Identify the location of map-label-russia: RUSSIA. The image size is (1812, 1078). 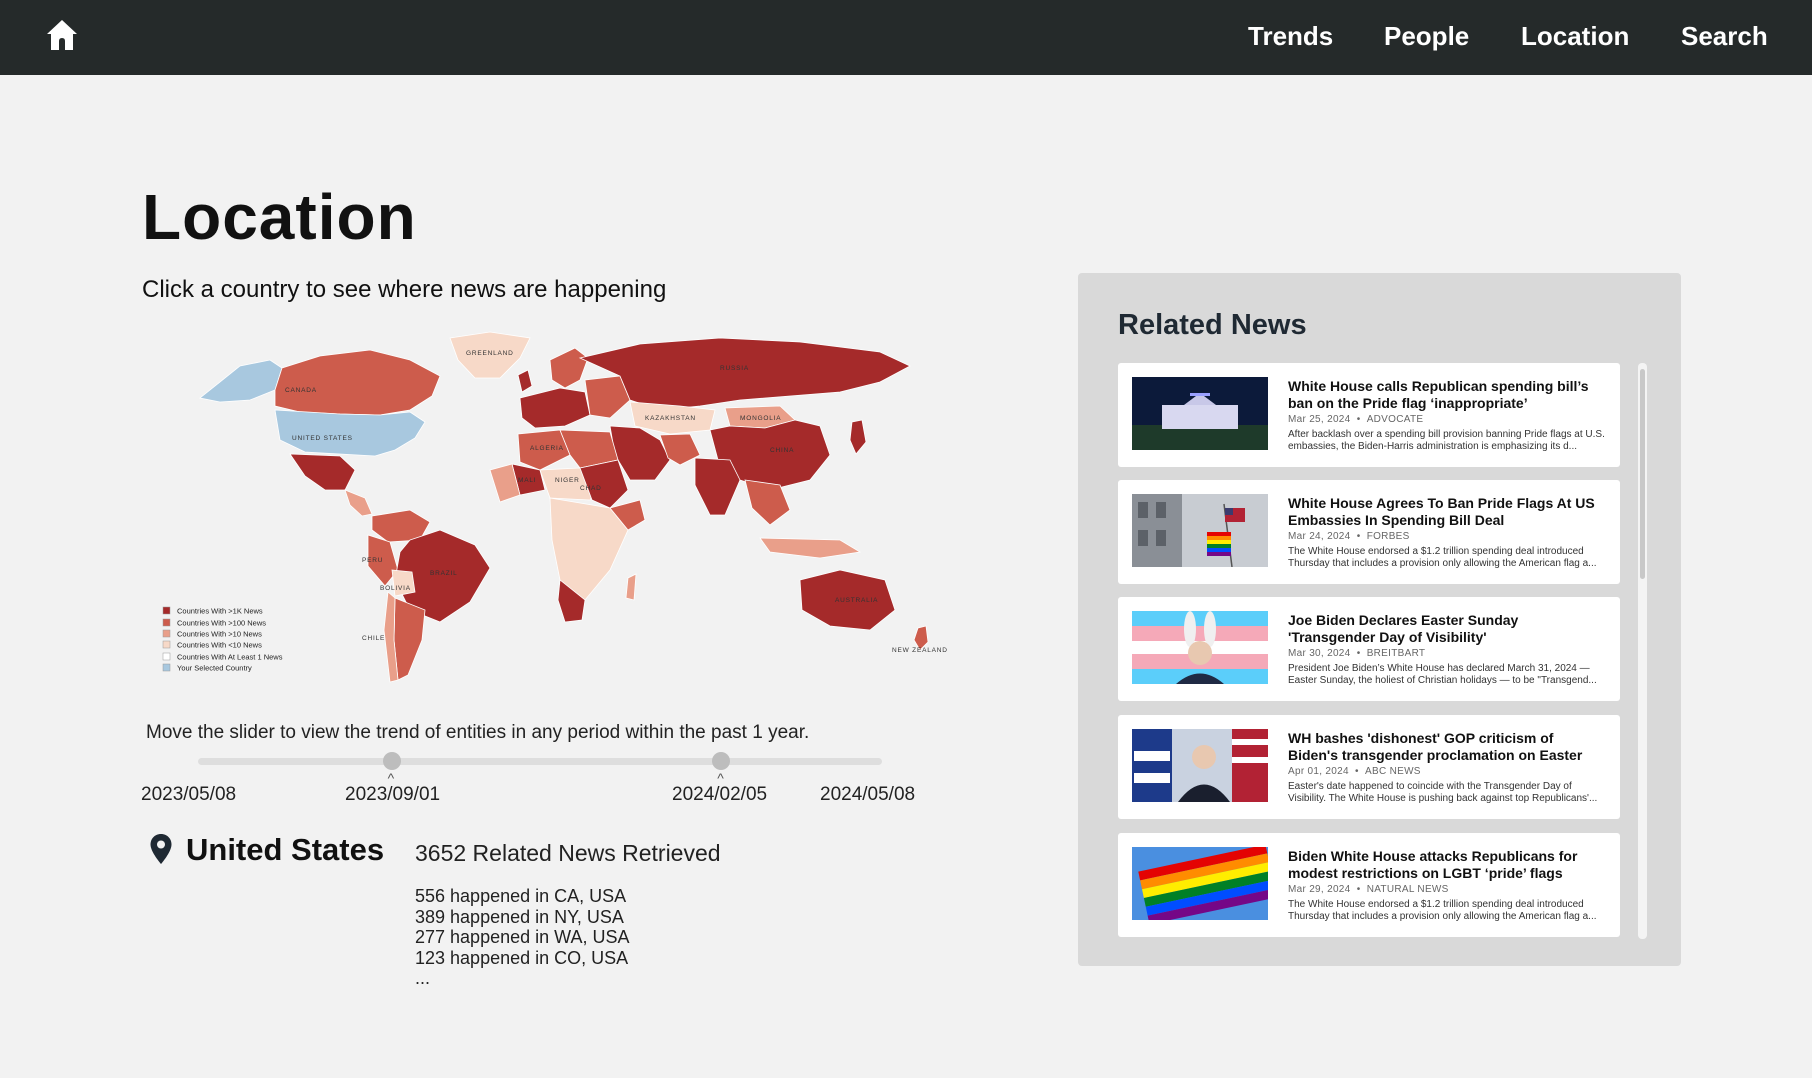
(734, 368).